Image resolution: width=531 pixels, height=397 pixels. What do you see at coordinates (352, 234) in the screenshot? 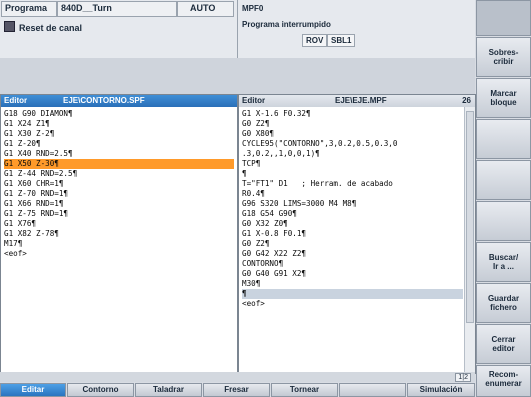
I see `code-line: G1 X-0.8 F0.1¶` at bounding box center [352, 234].